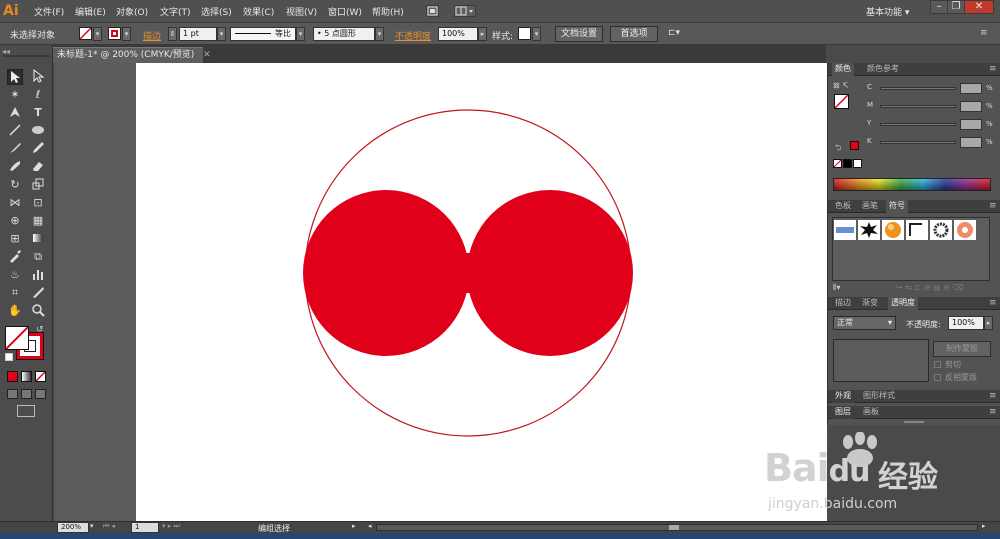 The image size is (1000, 539). Describe the element at coordinates (171, 526) in the screenshot. I see `next-artboard-icon: ▾ ▸ ⏭` at that location.